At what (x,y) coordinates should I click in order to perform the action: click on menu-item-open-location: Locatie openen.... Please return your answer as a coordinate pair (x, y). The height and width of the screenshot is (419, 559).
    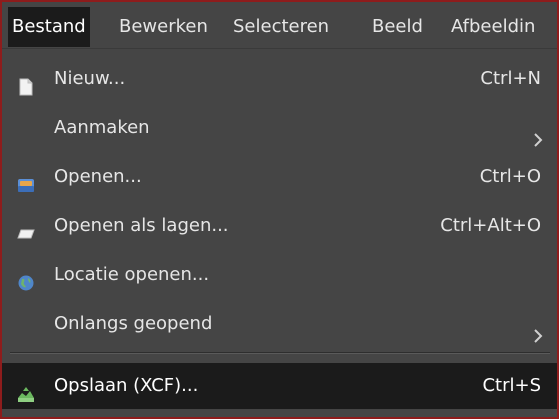
    Looking at the image, I should click on (279, 275).